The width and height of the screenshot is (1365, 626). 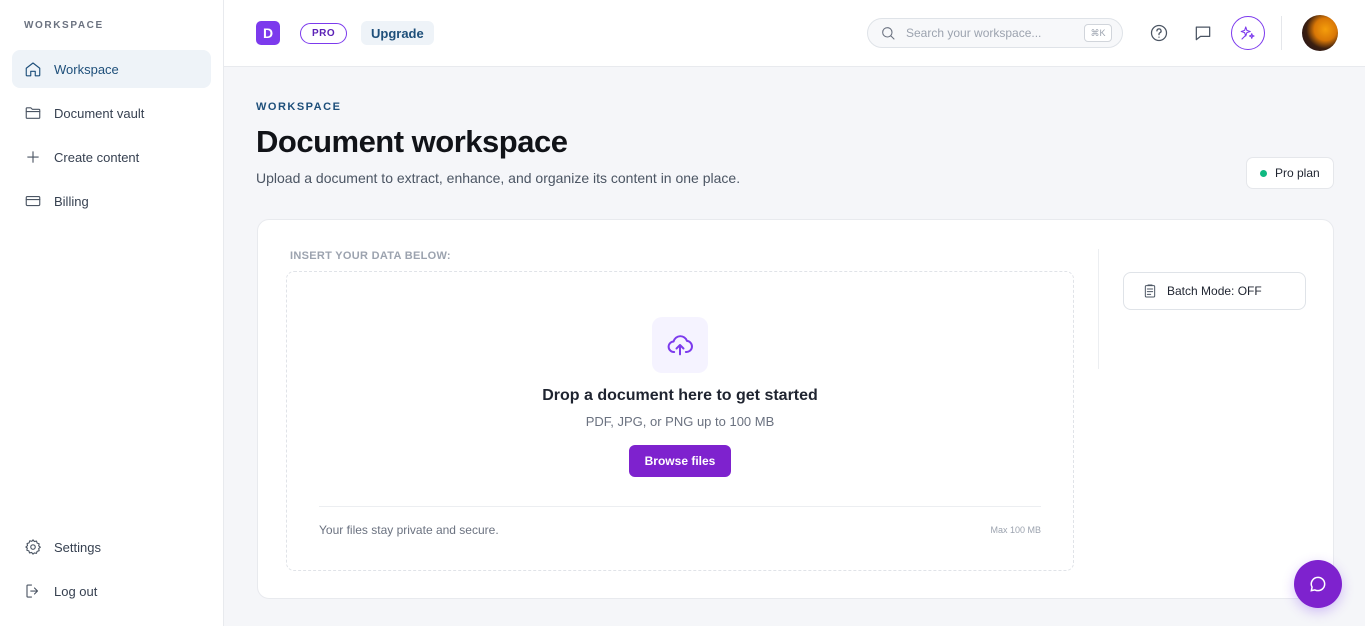 I want to click on drop-file-types: PDF, JPG, or PNG up to 100 MB, so click(x=680, y=421).